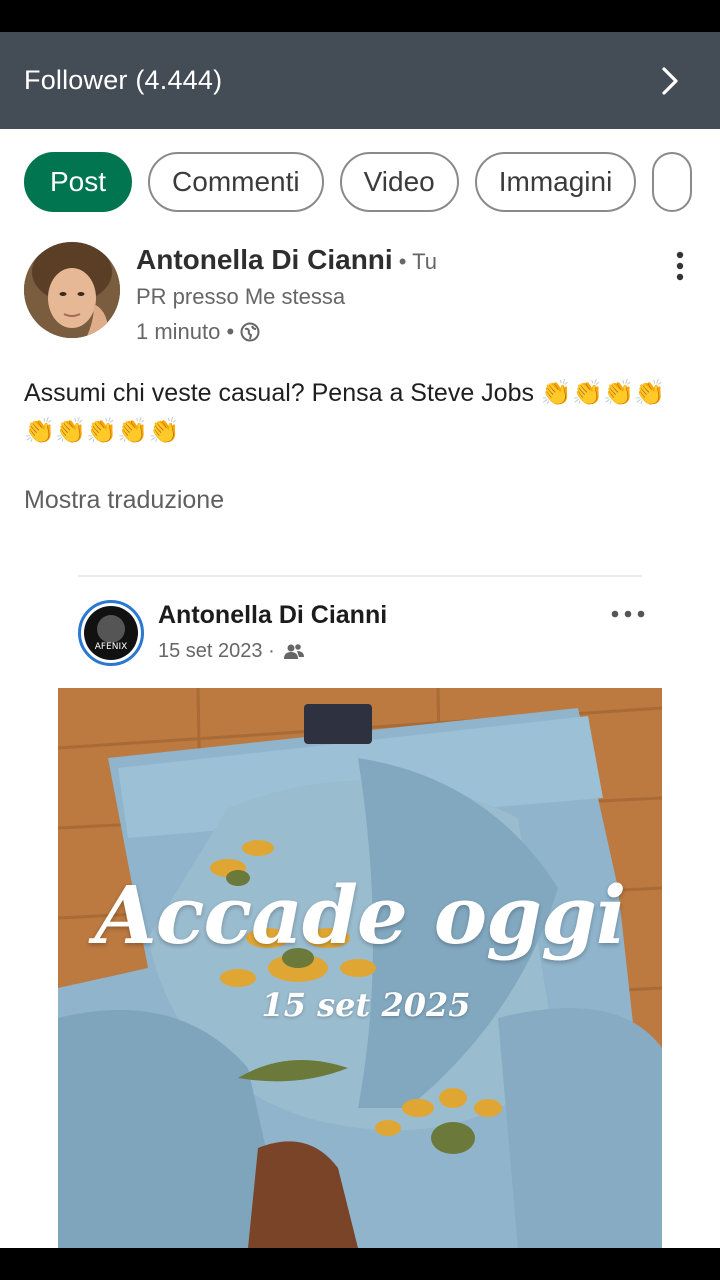 This screenshot has width=720, height=1280. I want to click on kebab-menu-icon, so click(680, 266).